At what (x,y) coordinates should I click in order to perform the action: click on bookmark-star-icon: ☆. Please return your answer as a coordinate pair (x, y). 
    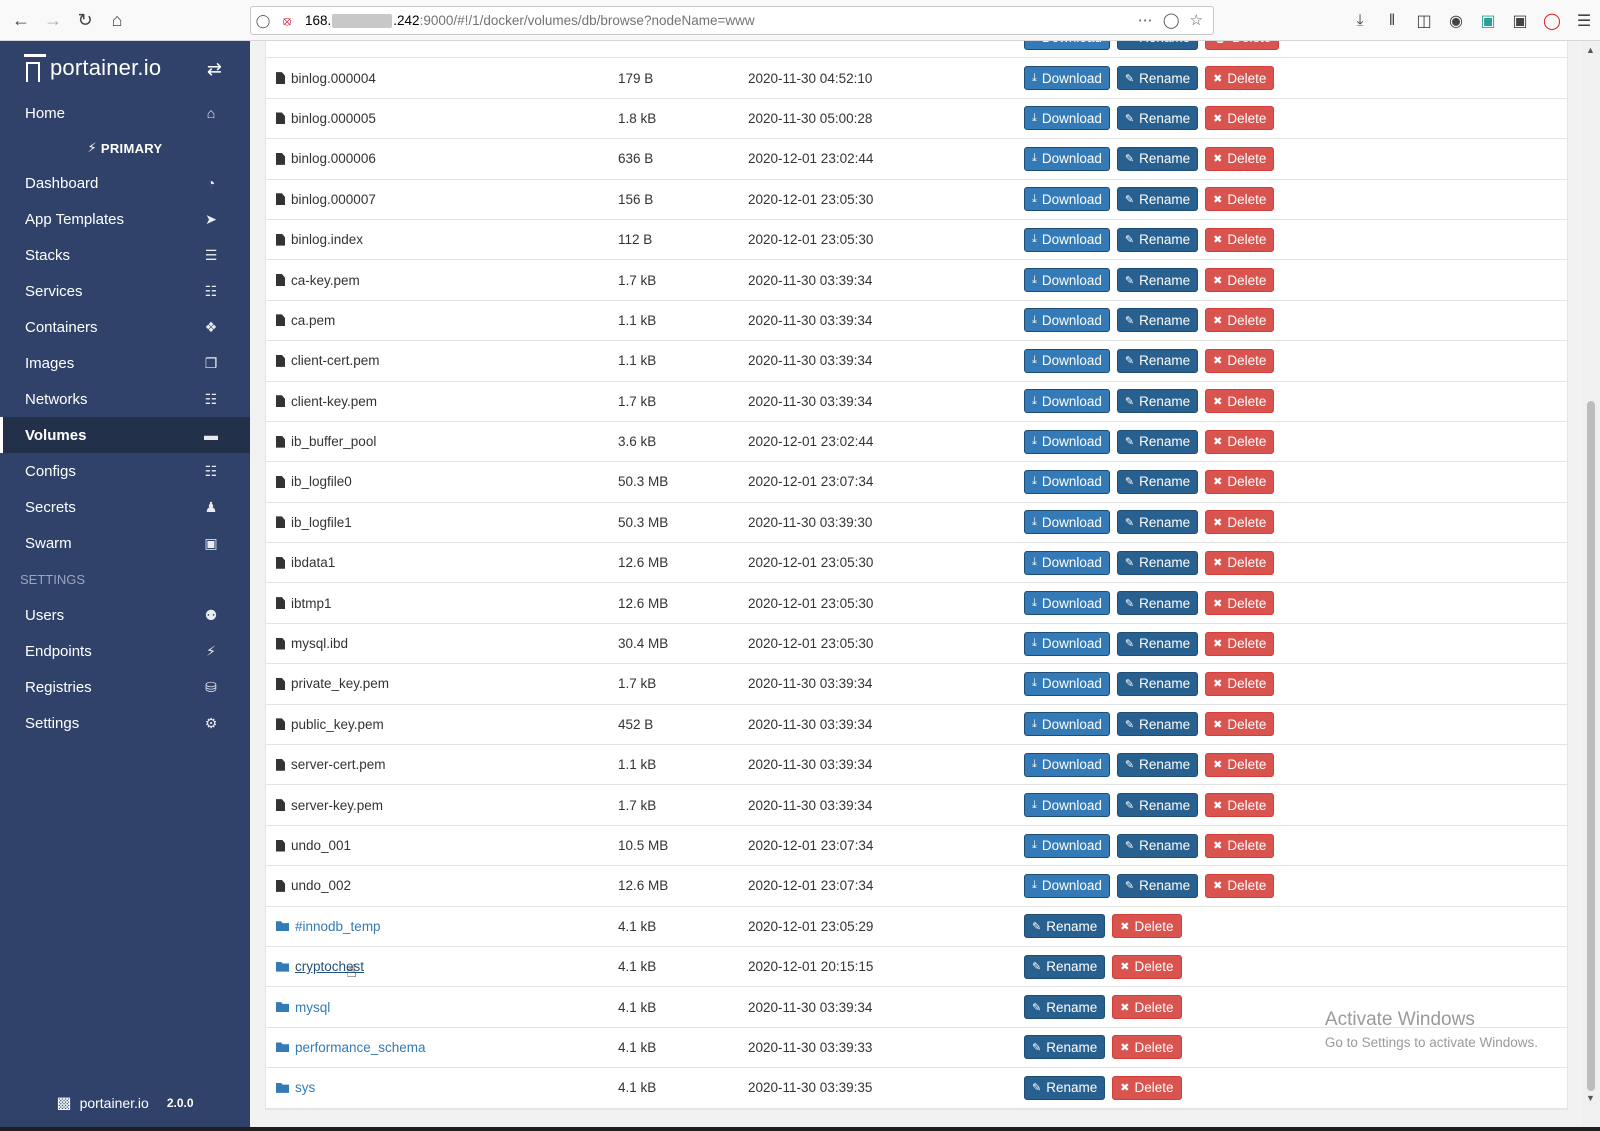
    Looking at the image, I should click on (1196, 20).